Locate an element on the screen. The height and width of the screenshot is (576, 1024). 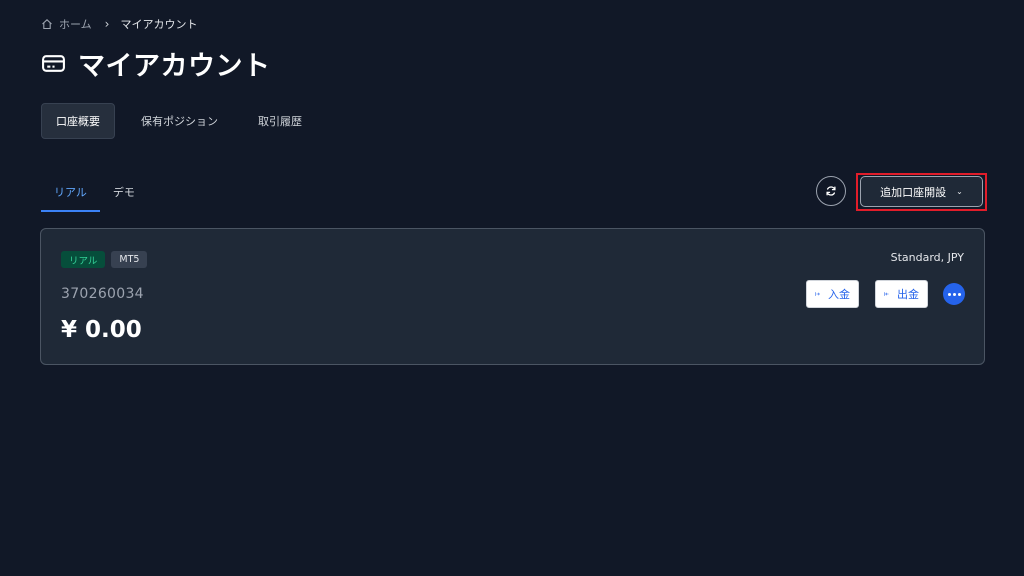
platform-badge: MT5 is located at coordinates (129, 259).